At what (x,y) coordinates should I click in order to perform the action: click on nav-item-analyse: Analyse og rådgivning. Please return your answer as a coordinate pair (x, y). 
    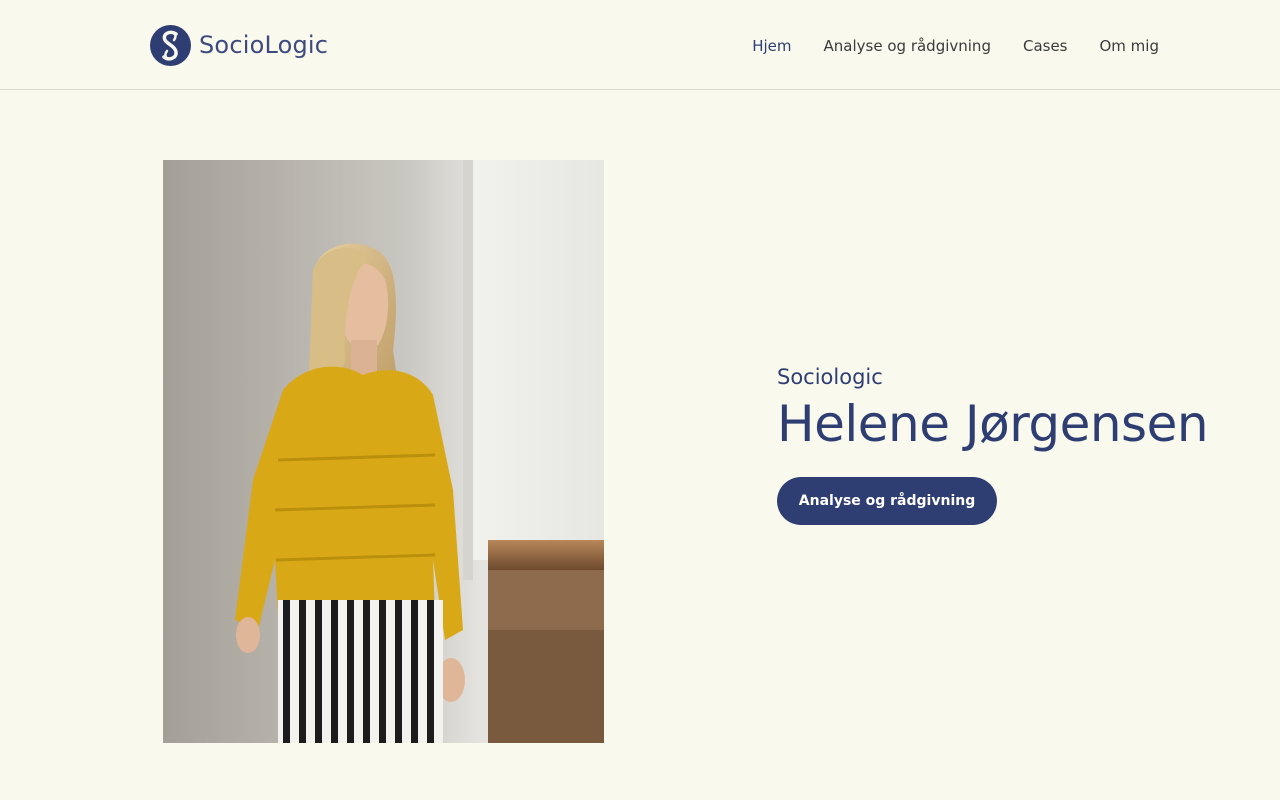
    Looking at the image, I should click on (907, 46).